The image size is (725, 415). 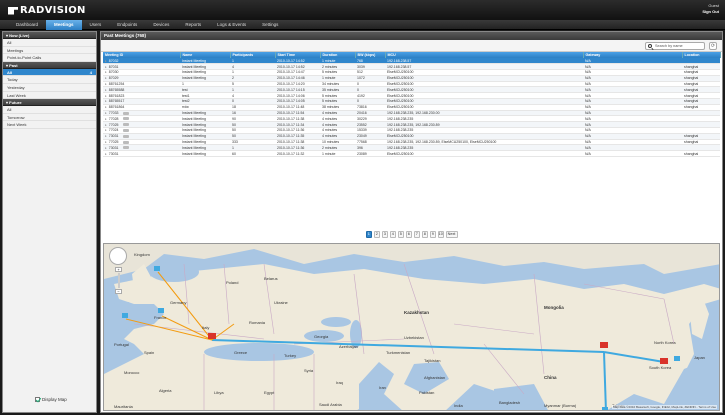 What do you see at coordinates (161, 25) in the screenshot?
I see `tab-devices: Devices` at bounding box center [161, 25].